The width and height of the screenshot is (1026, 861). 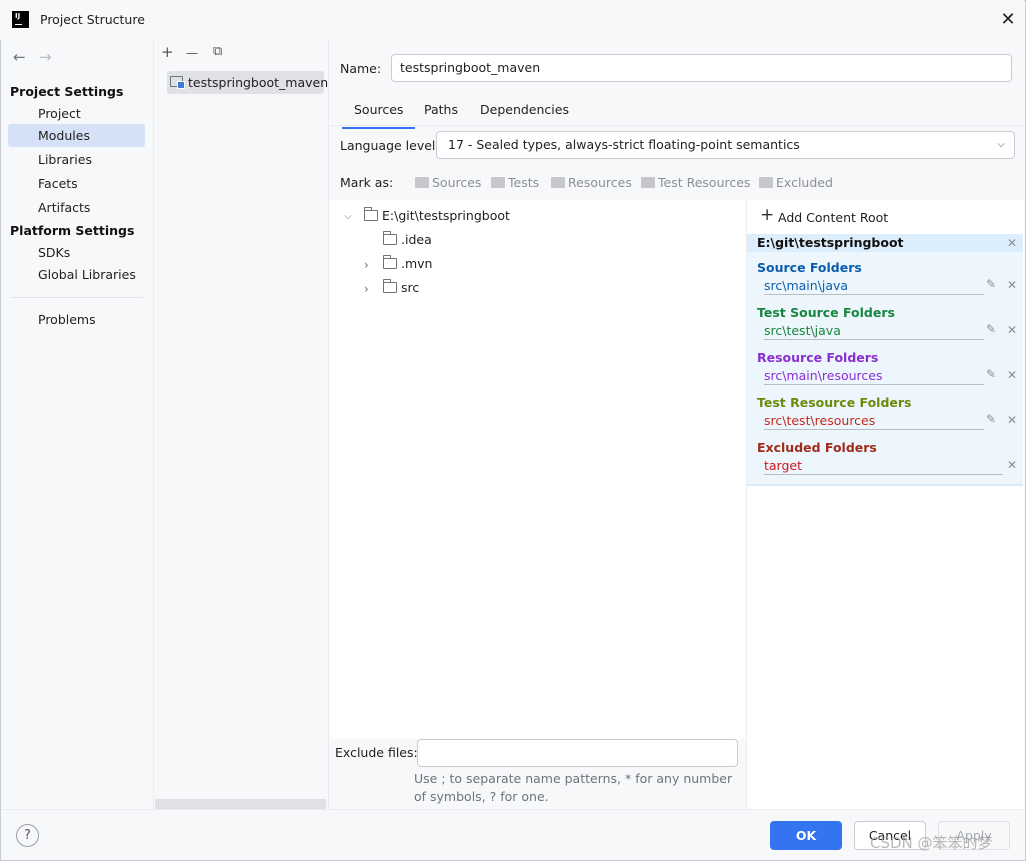 I want to click on intellij-logo-icon: IJ, so click(x=20, y=19).